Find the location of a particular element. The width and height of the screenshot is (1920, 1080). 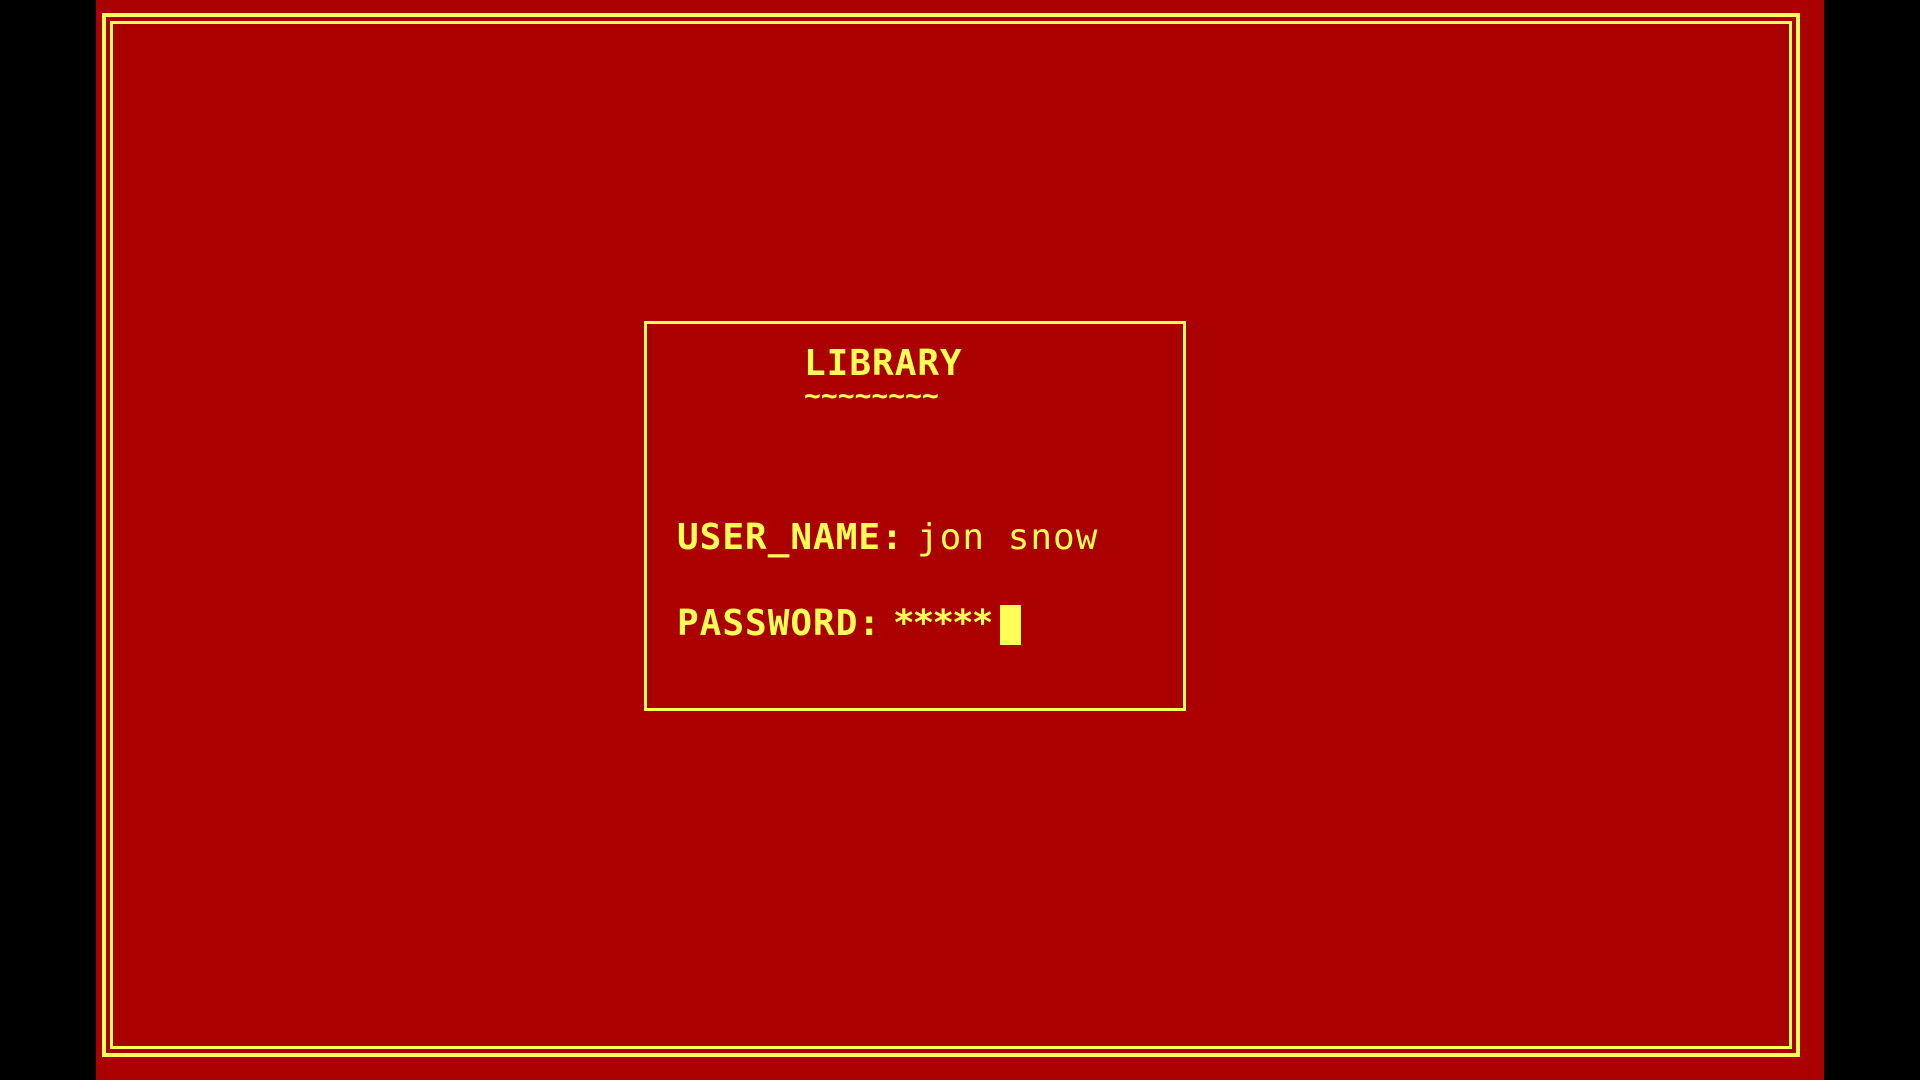

title-underline: ~~~~~~~~ is located at coordinates (871, 395).